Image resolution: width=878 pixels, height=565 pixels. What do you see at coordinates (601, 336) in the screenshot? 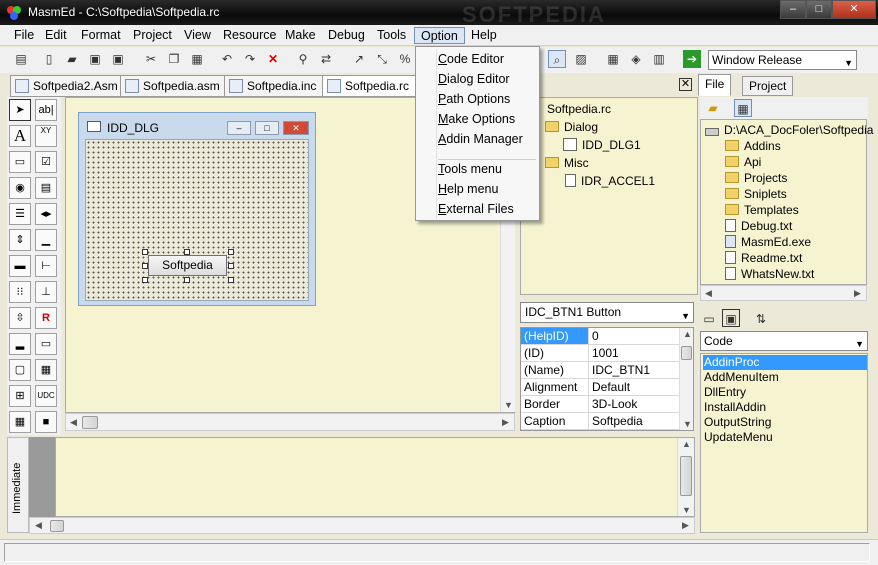
I see `property-row: (HelpID) 0` at bounding box center [601, 336].